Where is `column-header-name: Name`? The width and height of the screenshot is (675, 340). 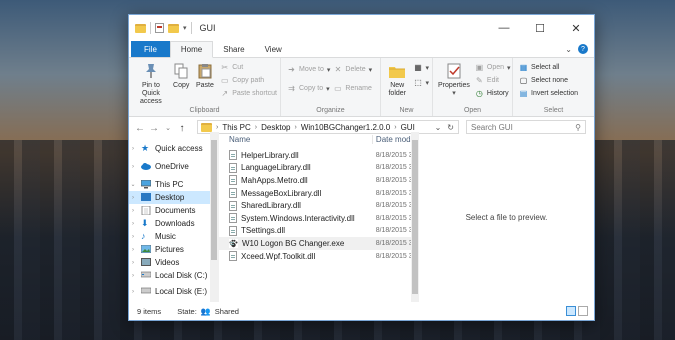
column-header-name: Name is located at coordinates (295, 139).